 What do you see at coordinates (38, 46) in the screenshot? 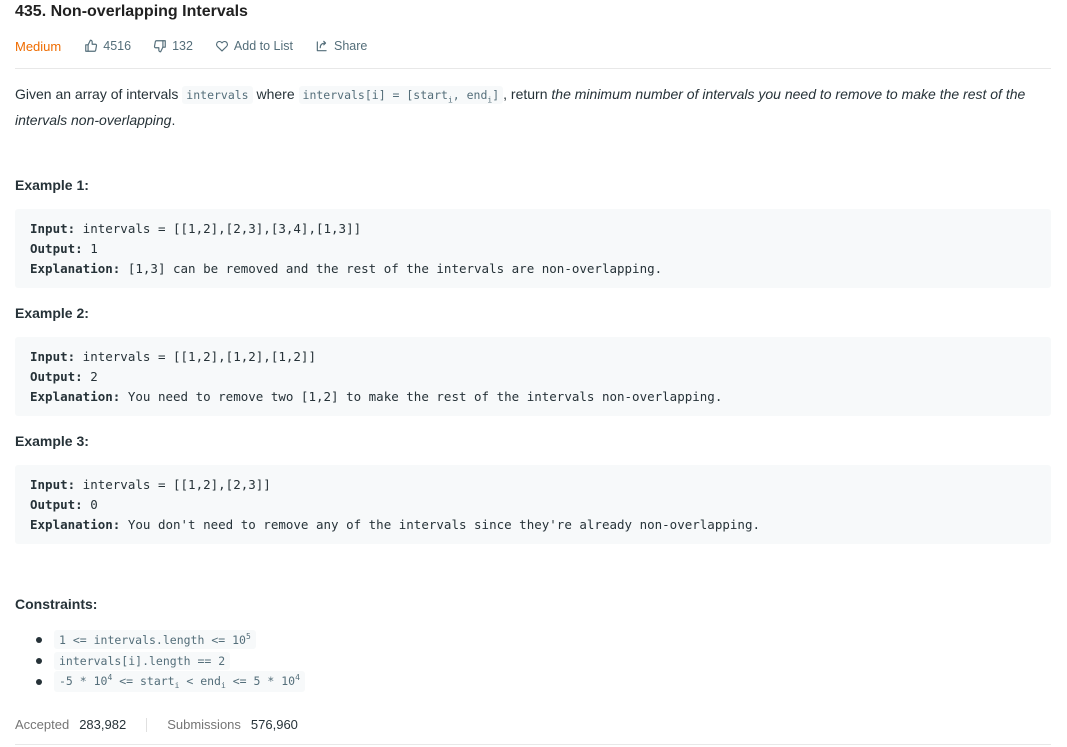
I see `difficulty-badge: Medium` at bounding box center [38, 46].